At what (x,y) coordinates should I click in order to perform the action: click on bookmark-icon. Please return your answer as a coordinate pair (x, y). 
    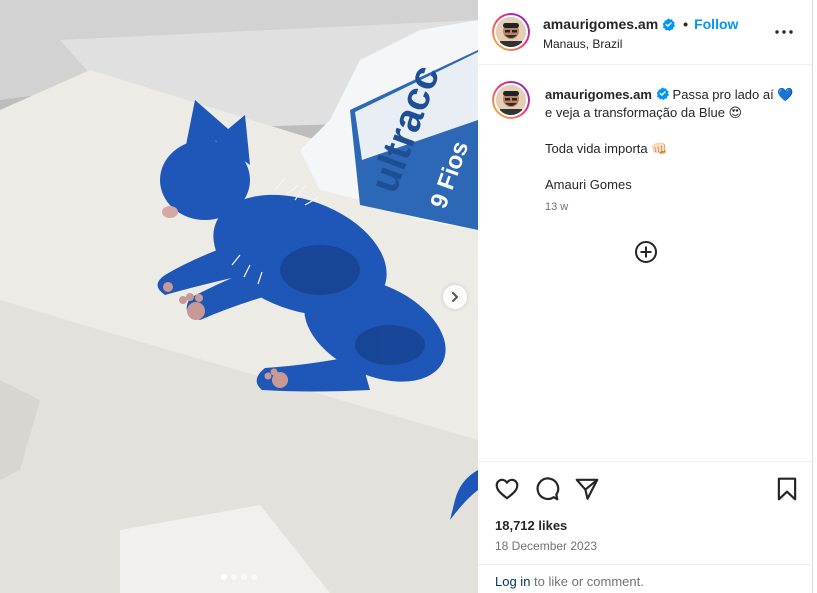
    Looking at the image, I should click on (787, 489).